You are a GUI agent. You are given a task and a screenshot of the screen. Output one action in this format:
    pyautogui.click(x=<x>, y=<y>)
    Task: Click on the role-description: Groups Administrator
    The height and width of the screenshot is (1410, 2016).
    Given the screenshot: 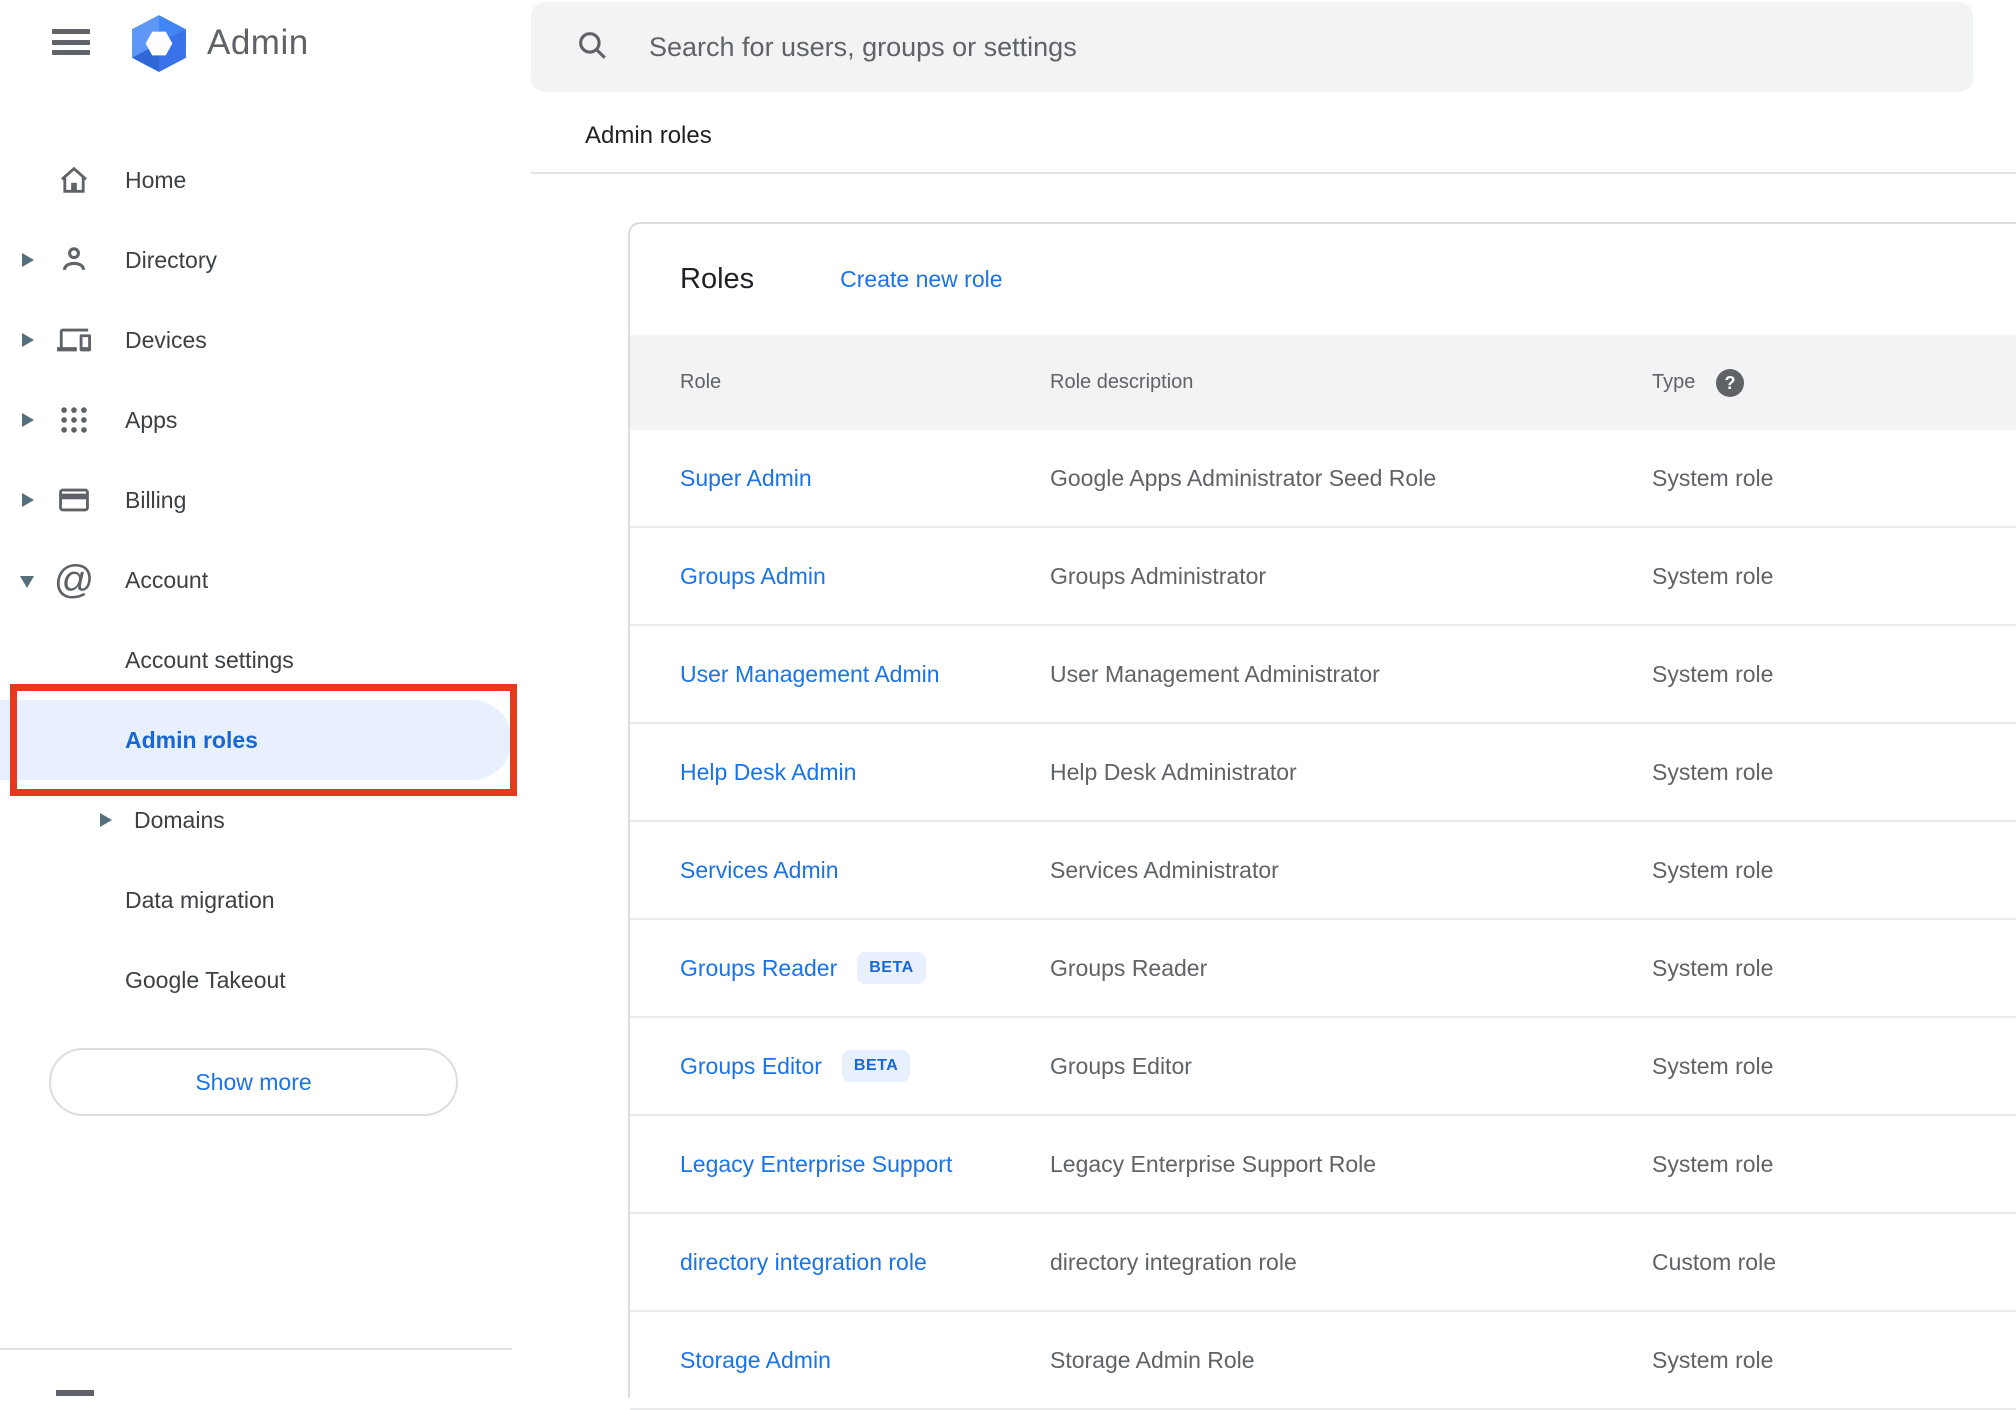 What is the action you would take?
    pyautogui.click(x=1158, y=576)
    